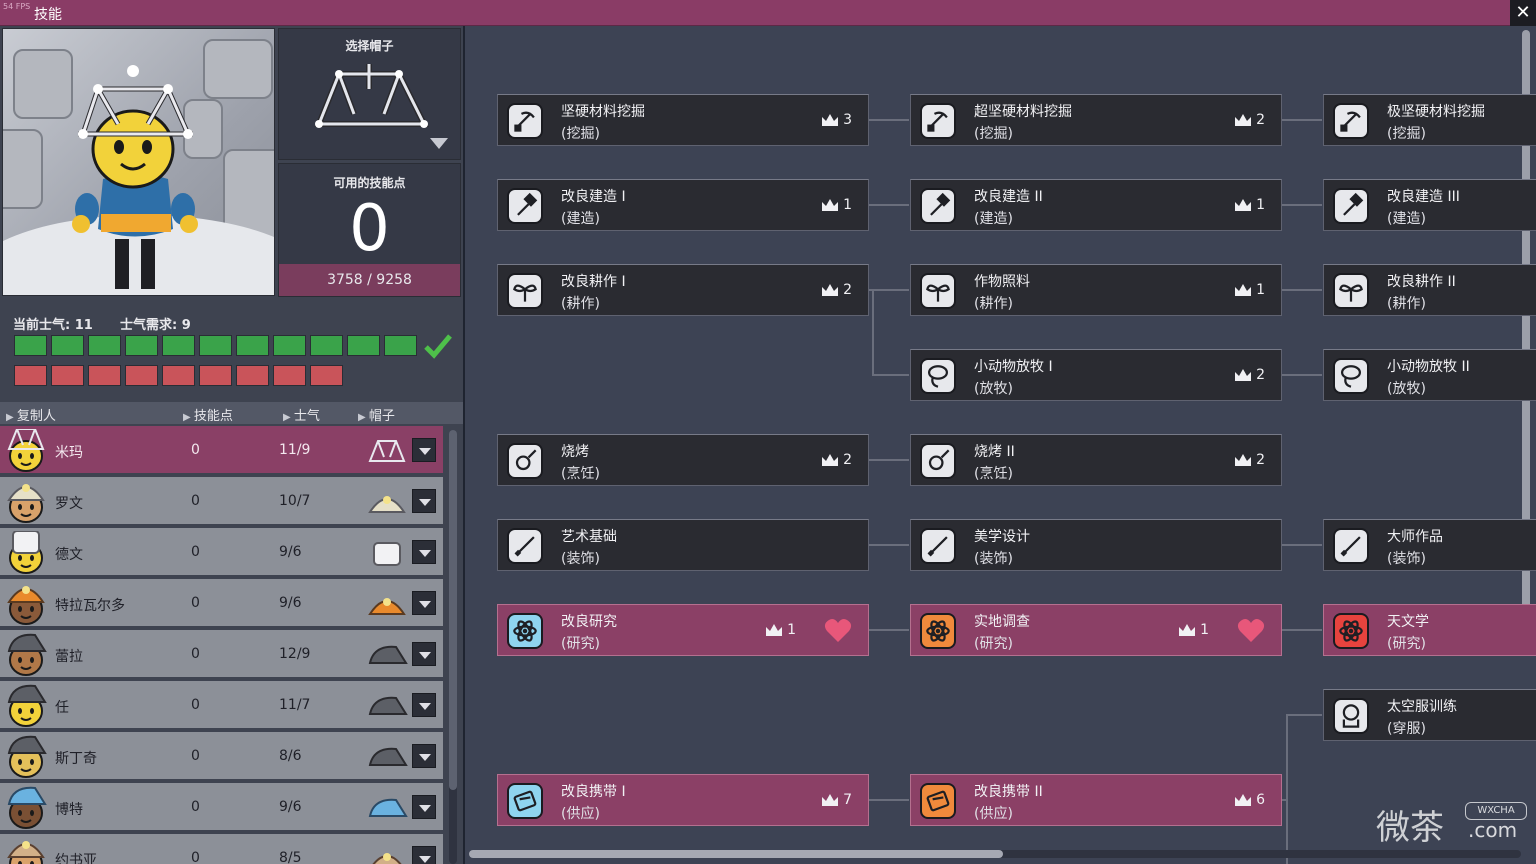 This screenshot has height=864, width=1536. What do you see at coordinates (17, 6) in the screenshot?
I see `fps-counter: 54 FPS` at bounding box center [17, 6].